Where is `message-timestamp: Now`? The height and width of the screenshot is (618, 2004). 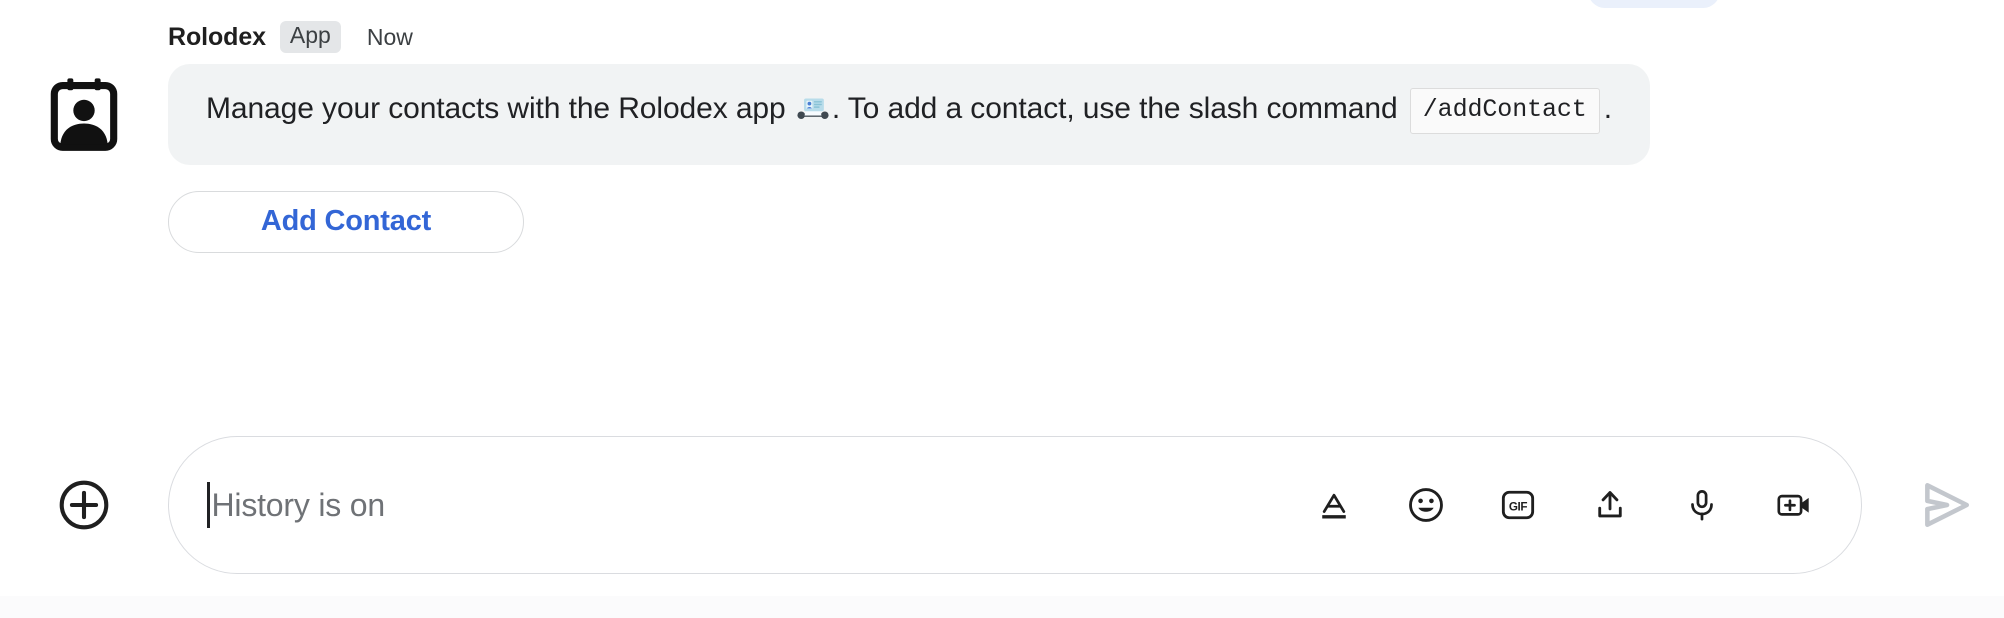 message-timestamp: Now is located at coordinates (389, 36).